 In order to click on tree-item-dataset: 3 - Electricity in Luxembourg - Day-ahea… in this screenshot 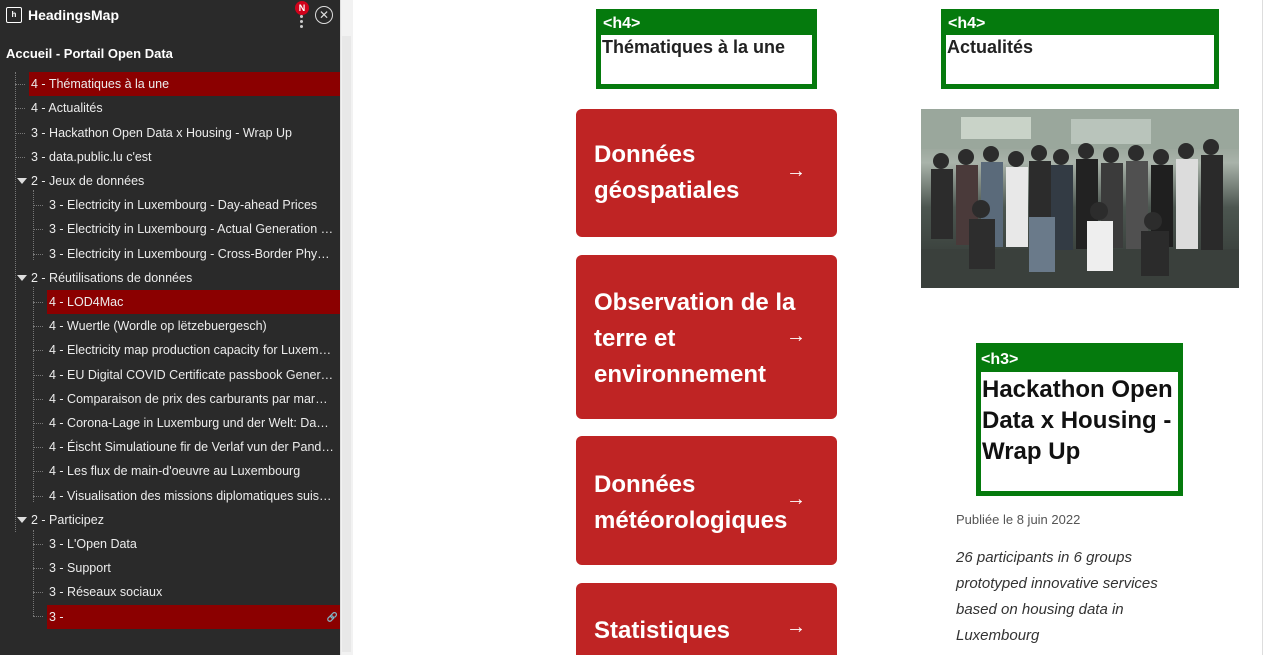, I will do `click(191, 205)`.